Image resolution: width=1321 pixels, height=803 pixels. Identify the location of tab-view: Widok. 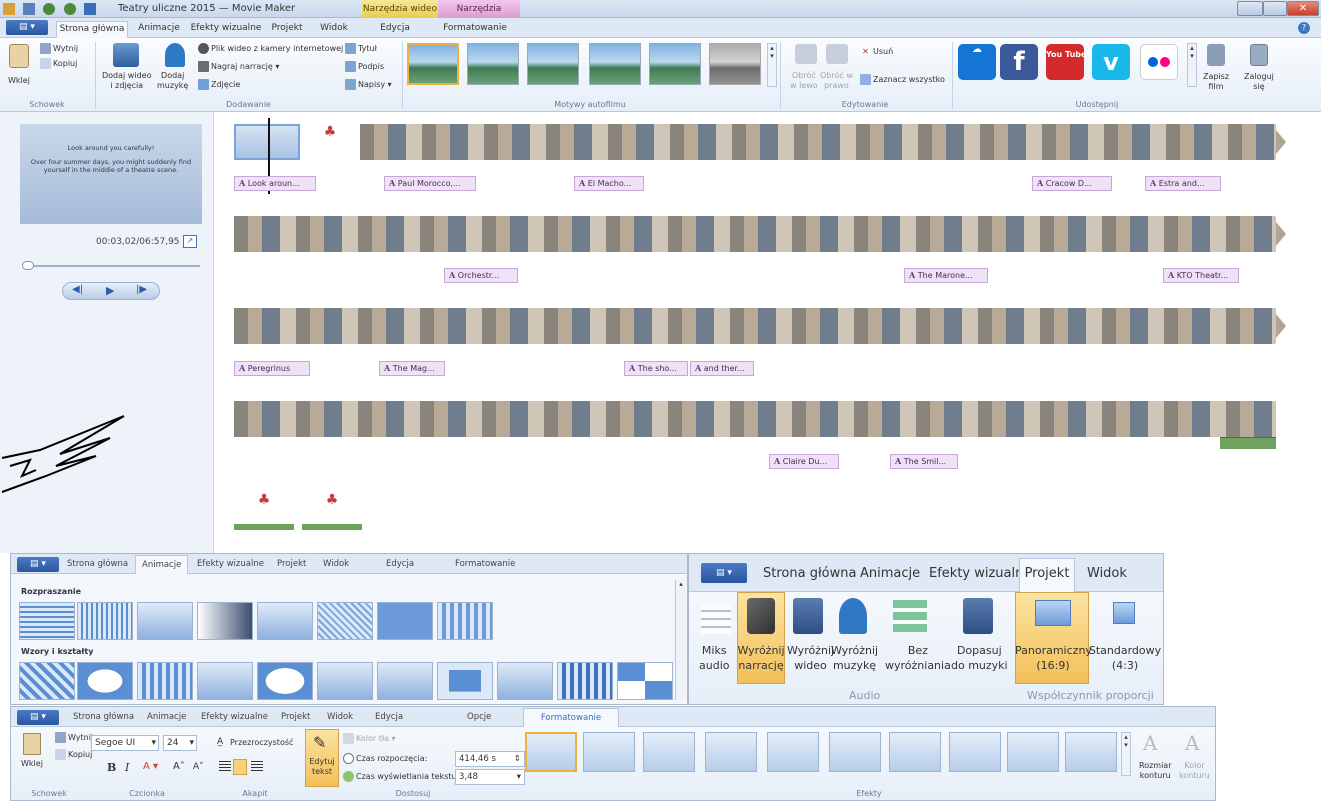
(334, 29).